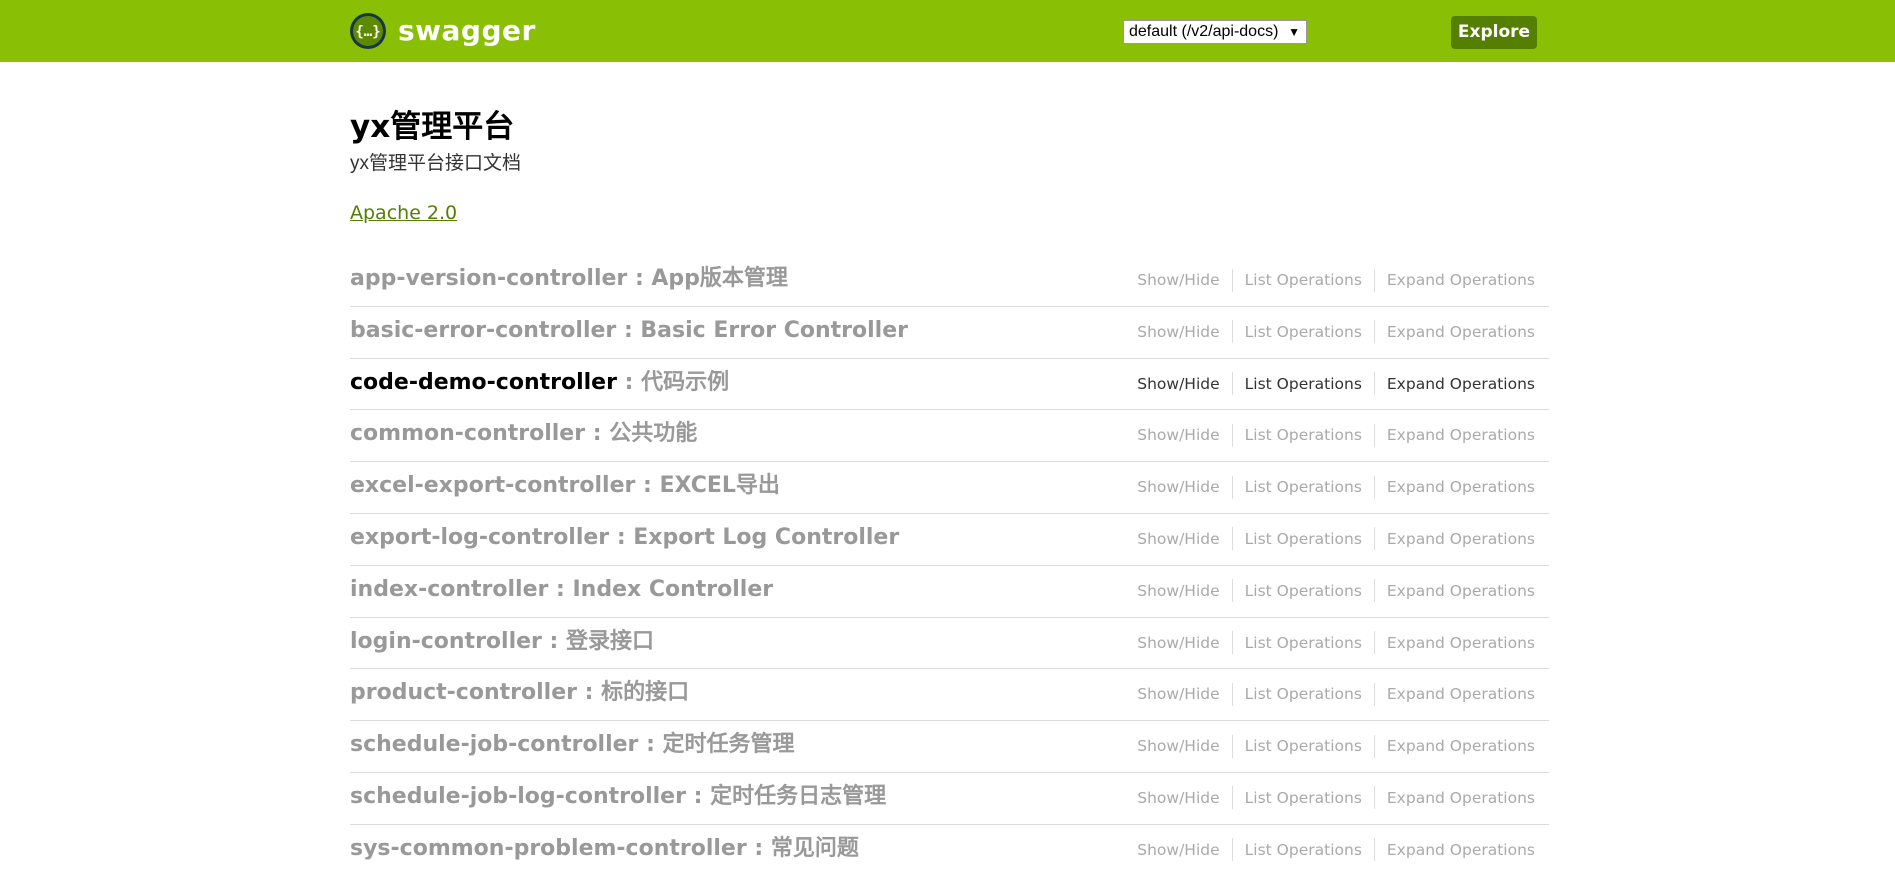 The width and height of the screenshot is (1895, 877). Describe the element at coordinates (1215, 32) in the screenshot. I see `api-docs-select: default (/v2/api-docs) ▼` at that location.